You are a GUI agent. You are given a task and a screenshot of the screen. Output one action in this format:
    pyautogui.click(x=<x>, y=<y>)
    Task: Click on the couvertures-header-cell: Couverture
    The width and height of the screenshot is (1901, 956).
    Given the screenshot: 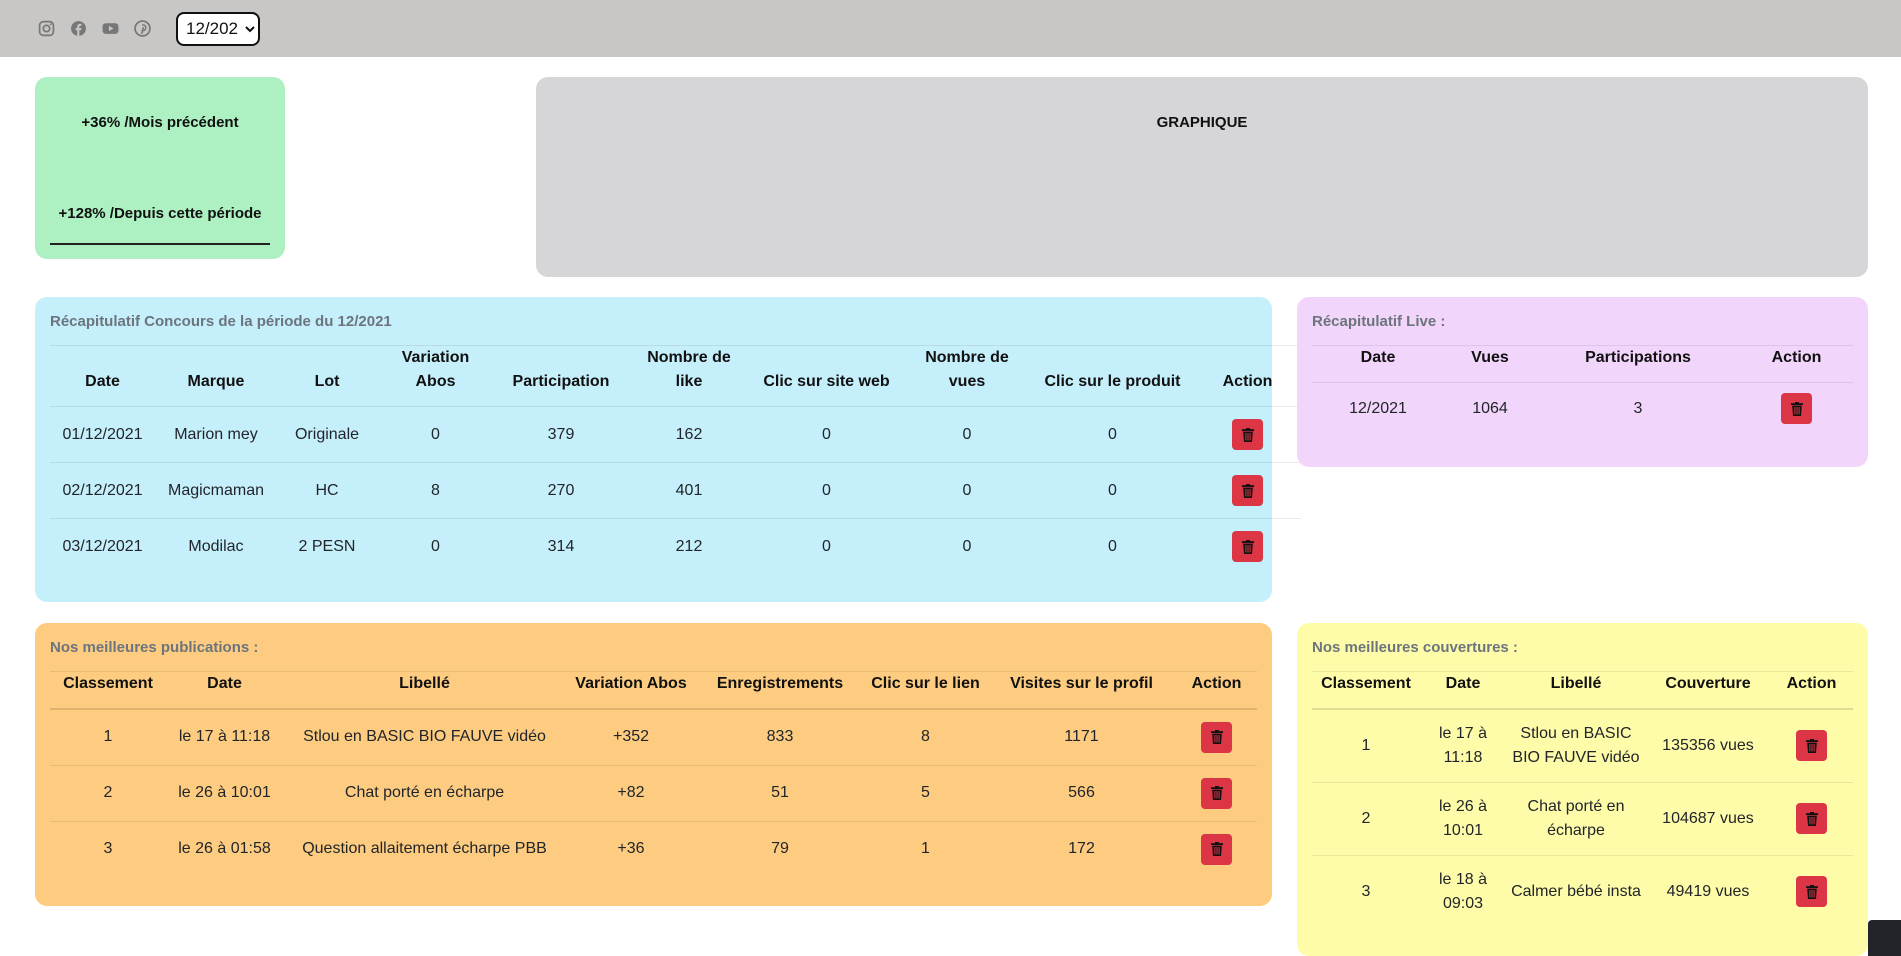 What is the action you would take?
    pyautogui.click(x=1708, y=690)
    